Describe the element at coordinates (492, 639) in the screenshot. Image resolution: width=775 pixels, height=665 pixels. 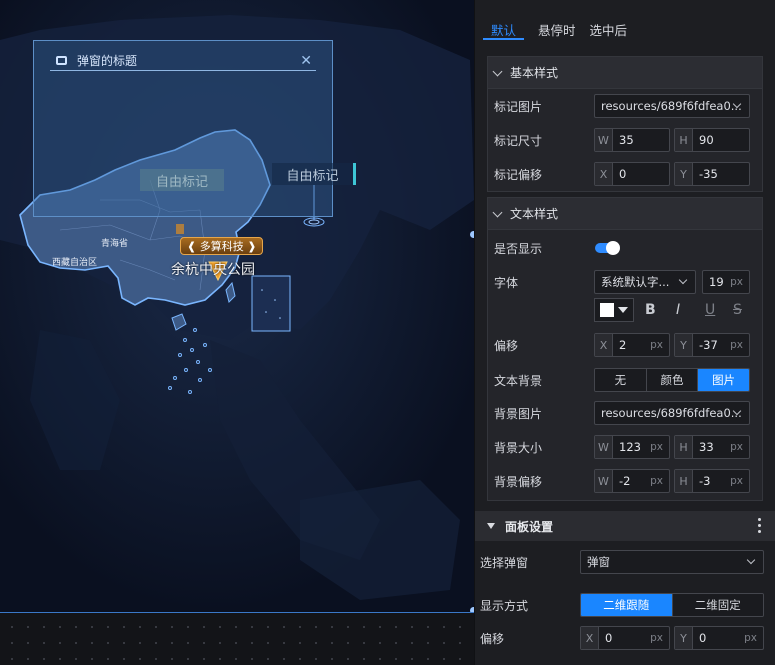
I see `panel-offset-label: 偏移` at that location.